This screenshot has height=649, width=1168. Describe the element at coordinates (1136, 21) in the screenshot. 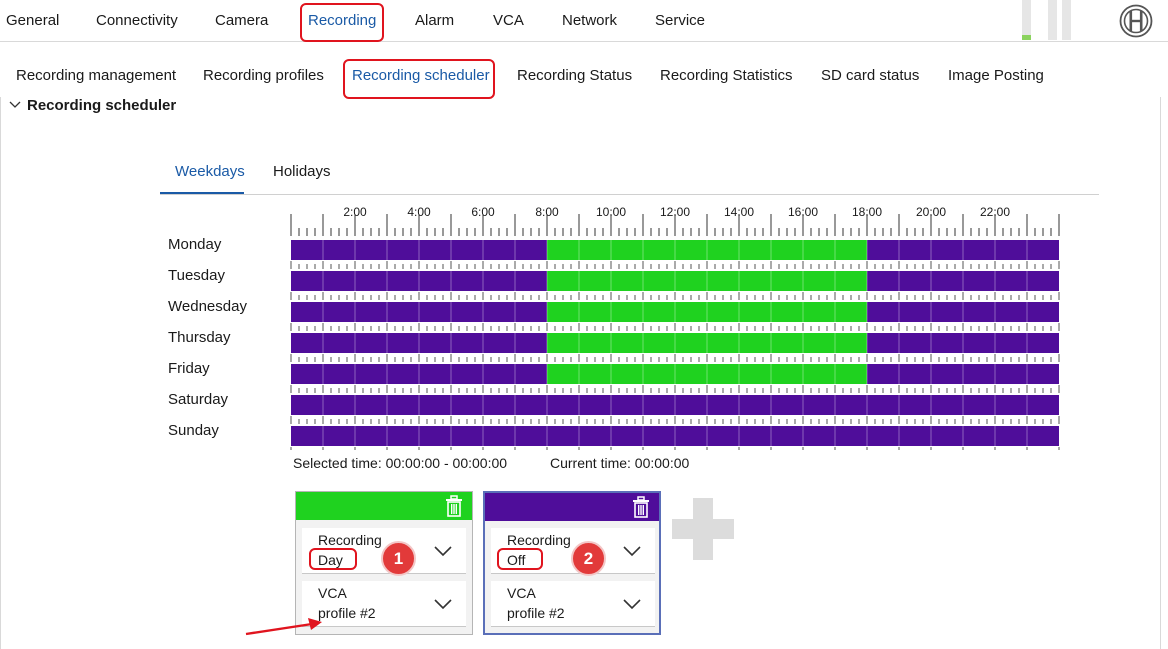

I see `bosch-logo` at that location.